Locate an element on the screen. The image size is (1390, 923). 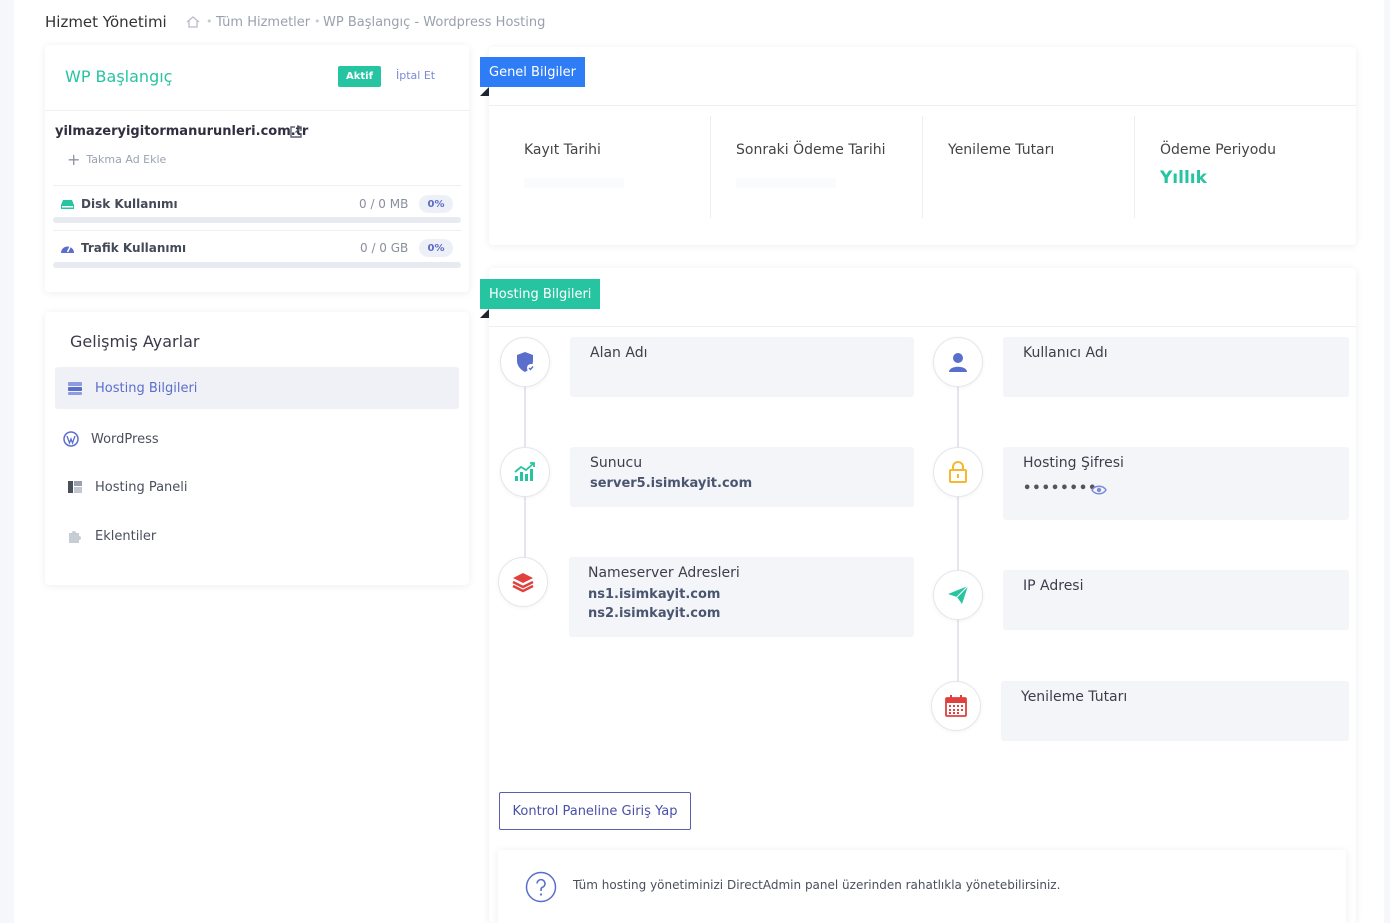
user-icon is located at coordinates (958, 362).